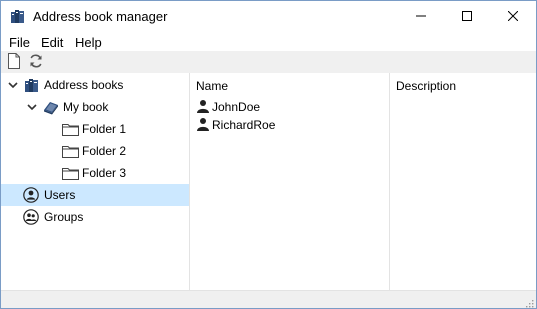  Describe the element at coordinates (86, 107) in the screenshot. I see `tree-item-label: My book` at that location.